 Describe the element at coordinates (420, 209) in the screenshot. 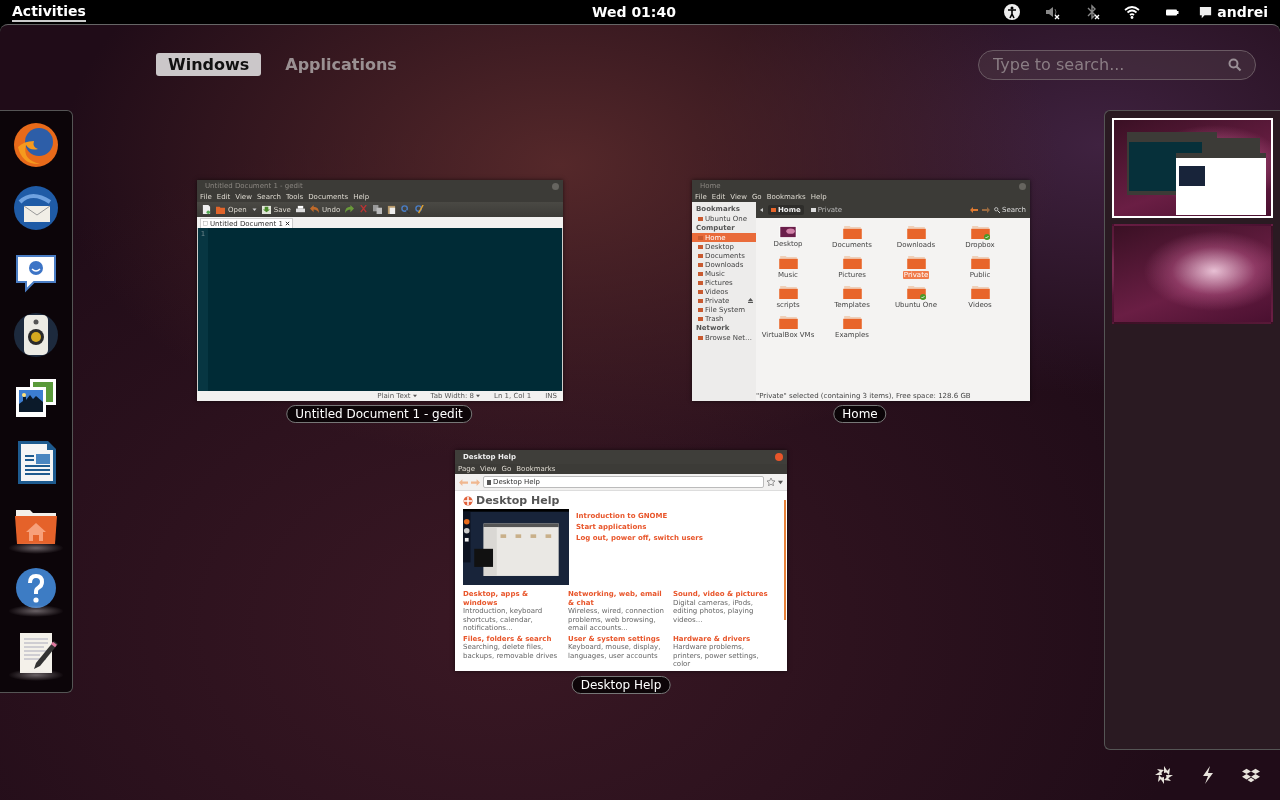

I see `replace-icon` at that location.